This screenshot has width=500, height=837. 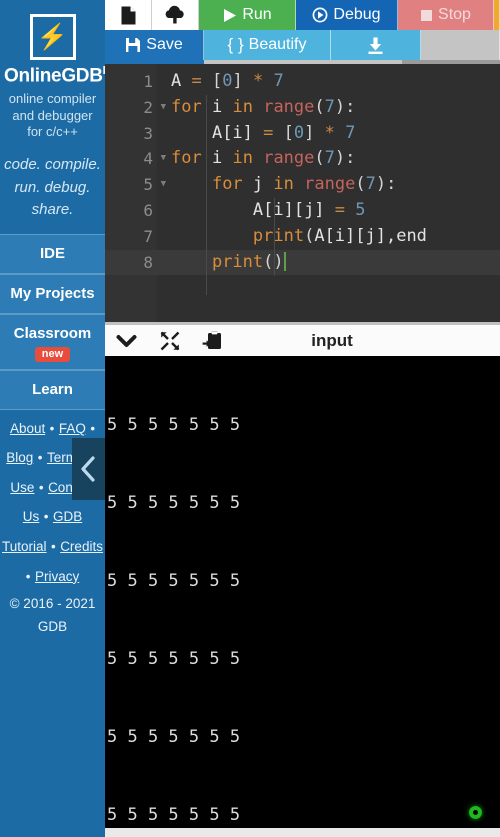 I want to click on sidebar-item-classroom-label: Classroom, so click(x=52, y=333).